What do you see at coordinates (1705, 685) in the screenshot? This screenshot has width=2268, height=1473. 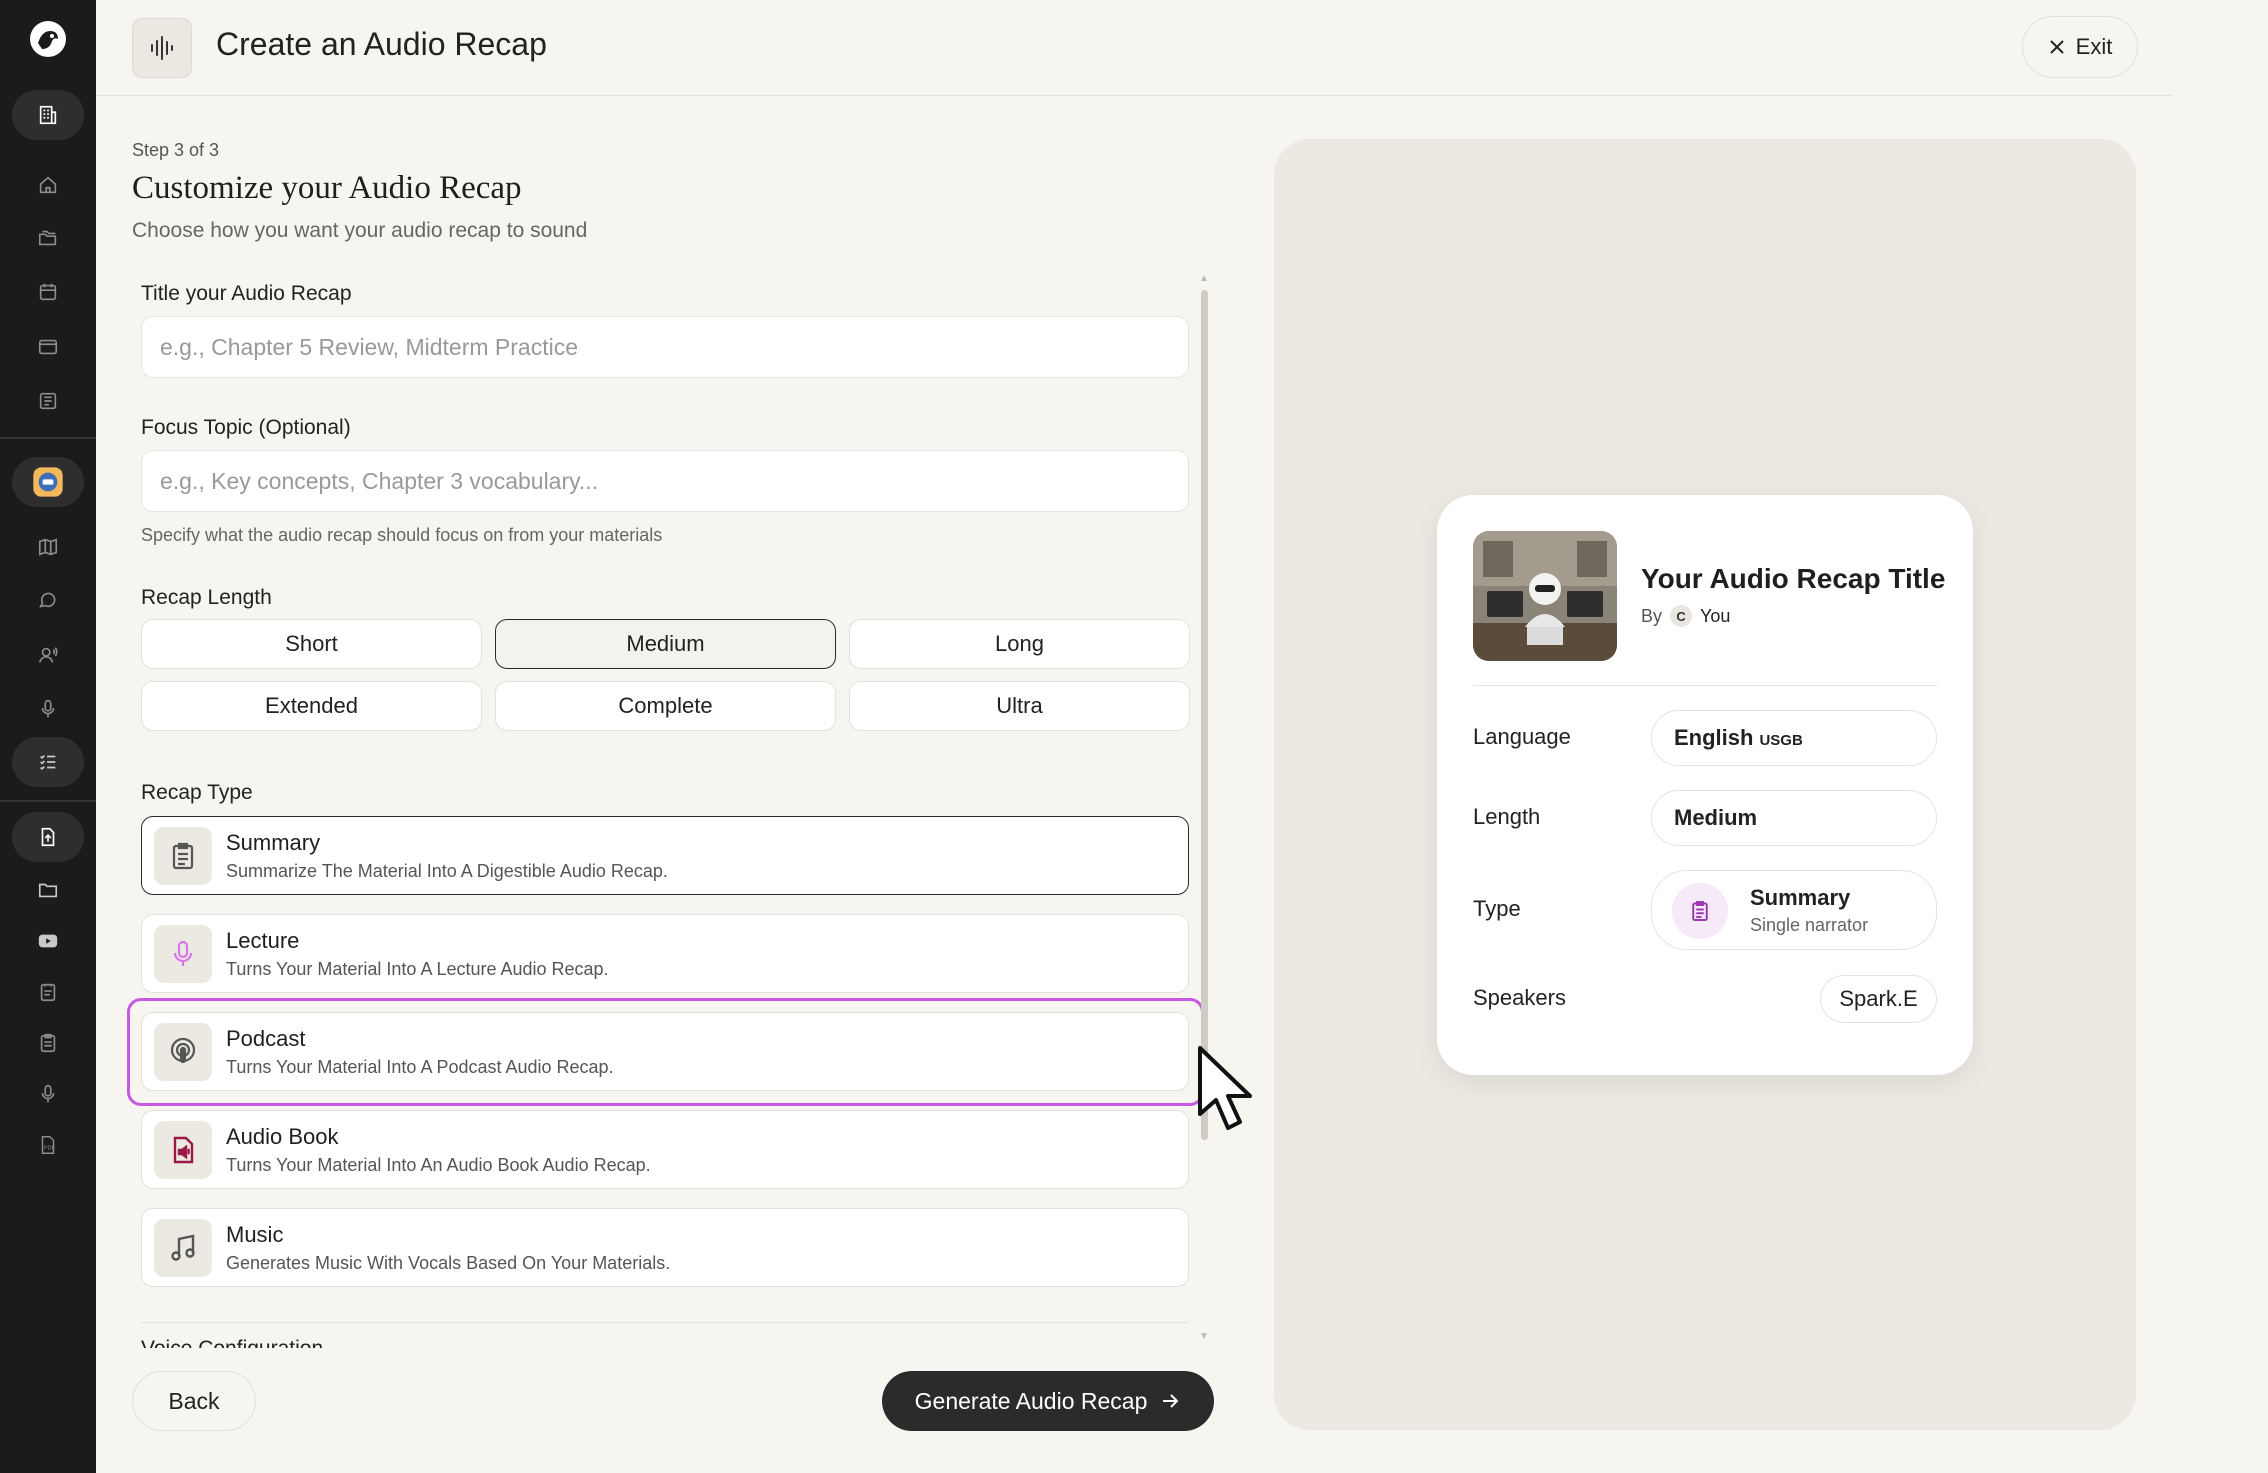 I see `preview-divider` at bounding box center [1705, 685].